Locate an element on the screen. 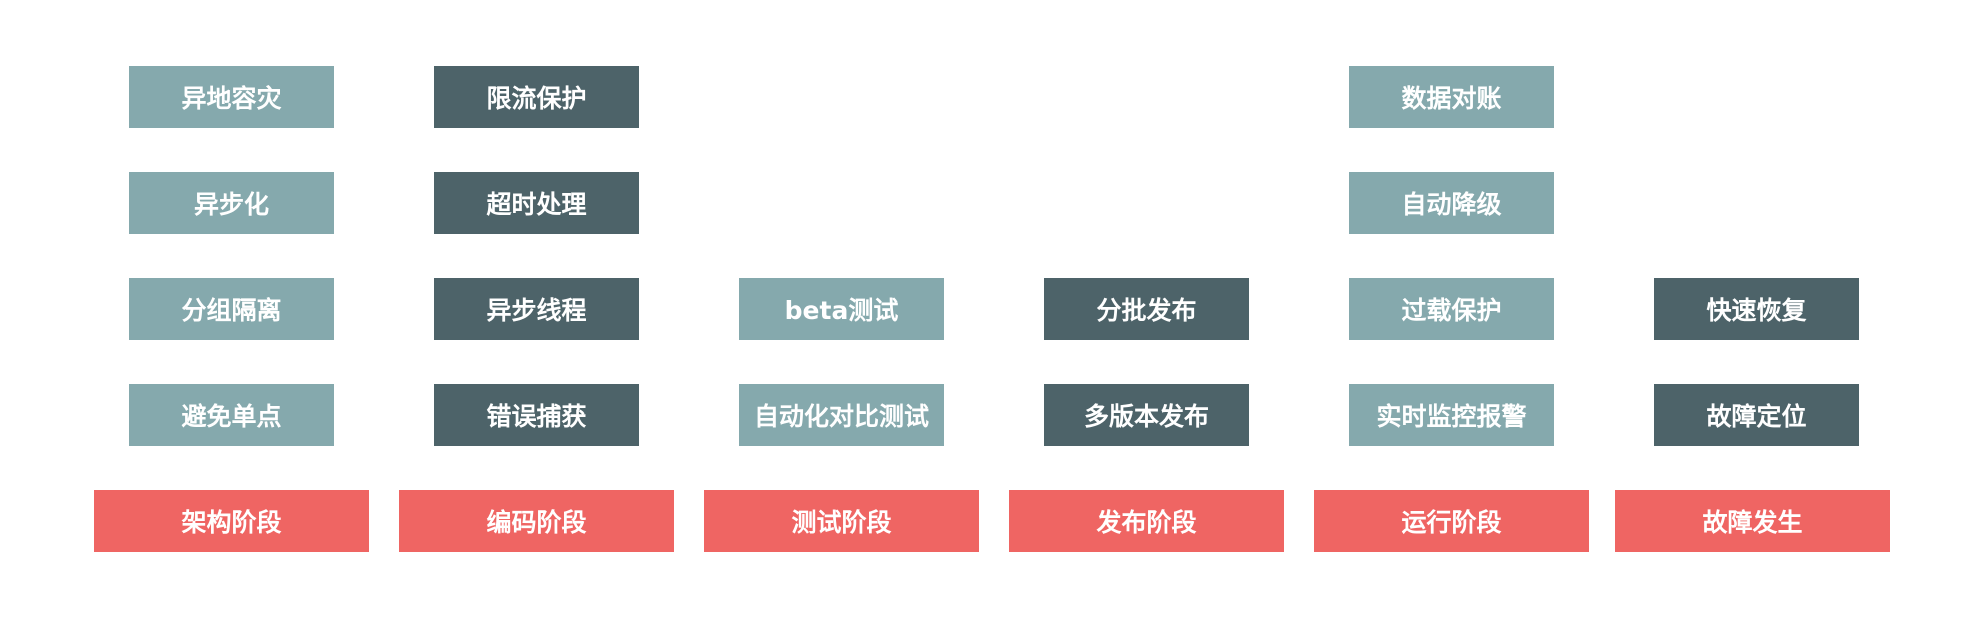  item-realtime-monitoring-alert: 实时监控报警 is located at coordinates (1451, 415).